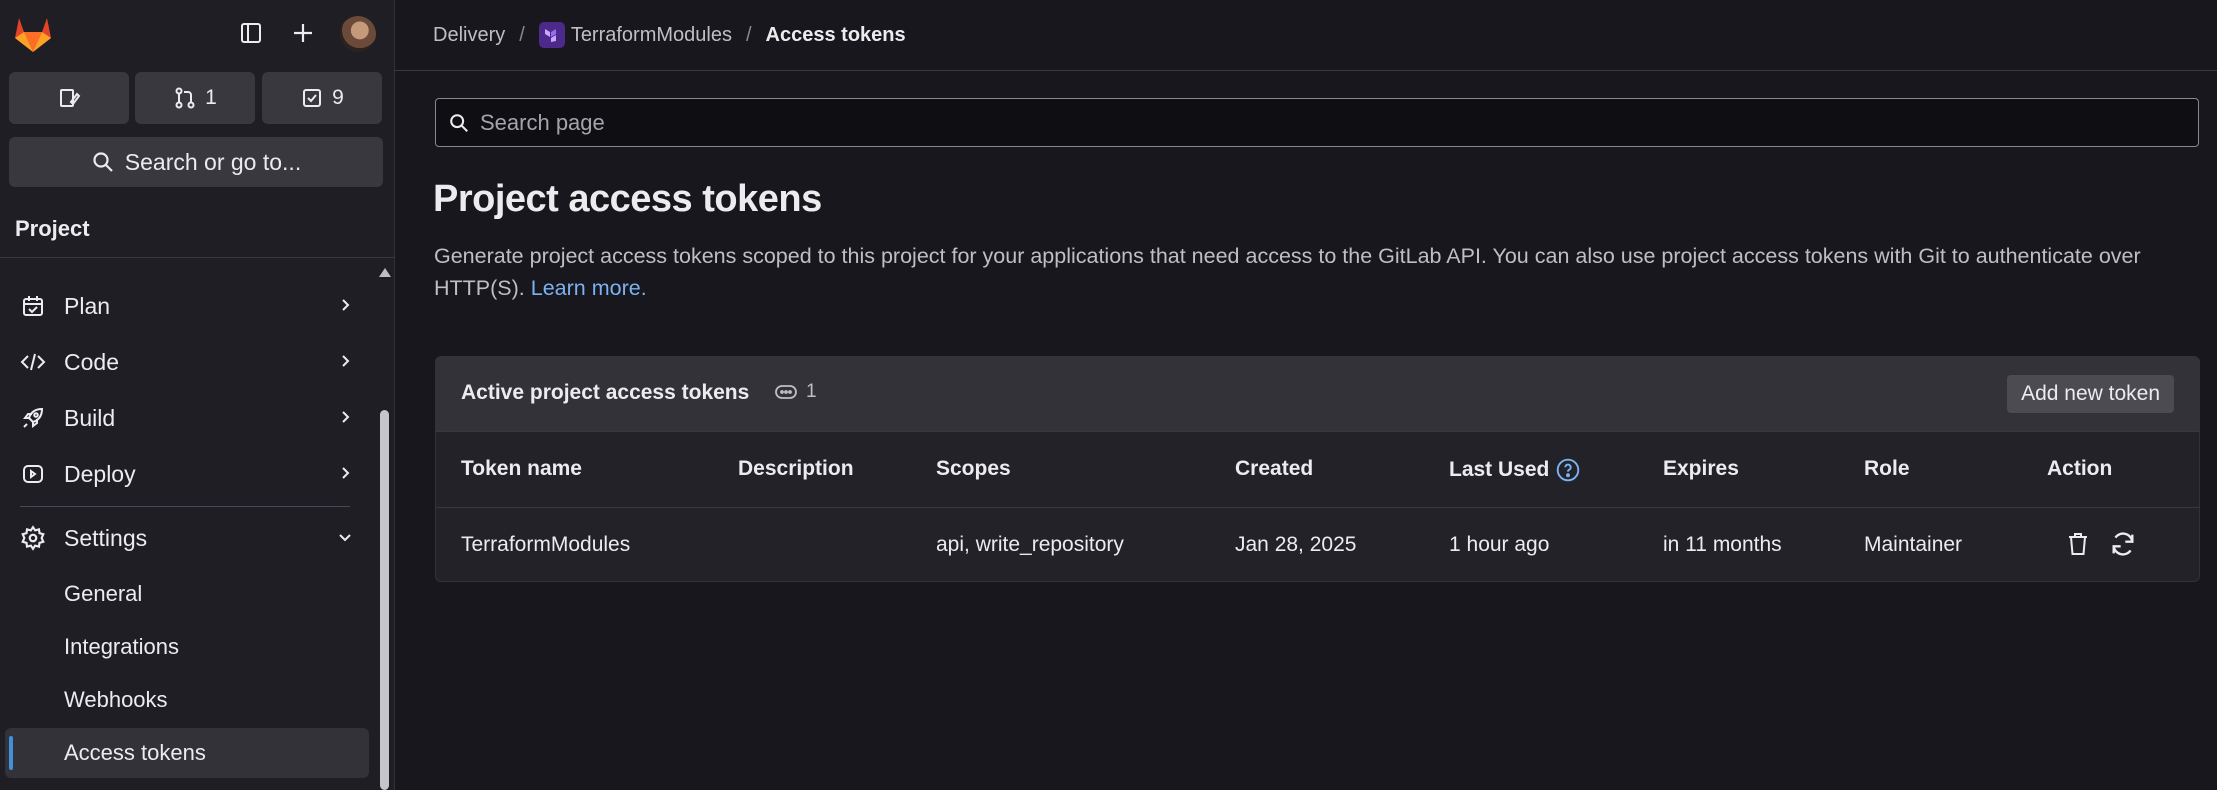  What do you see at coordinates (180, 474) in the screenshot?
I see `sidebar-item-deploy: Deploy` at bounding box center [180, 474].